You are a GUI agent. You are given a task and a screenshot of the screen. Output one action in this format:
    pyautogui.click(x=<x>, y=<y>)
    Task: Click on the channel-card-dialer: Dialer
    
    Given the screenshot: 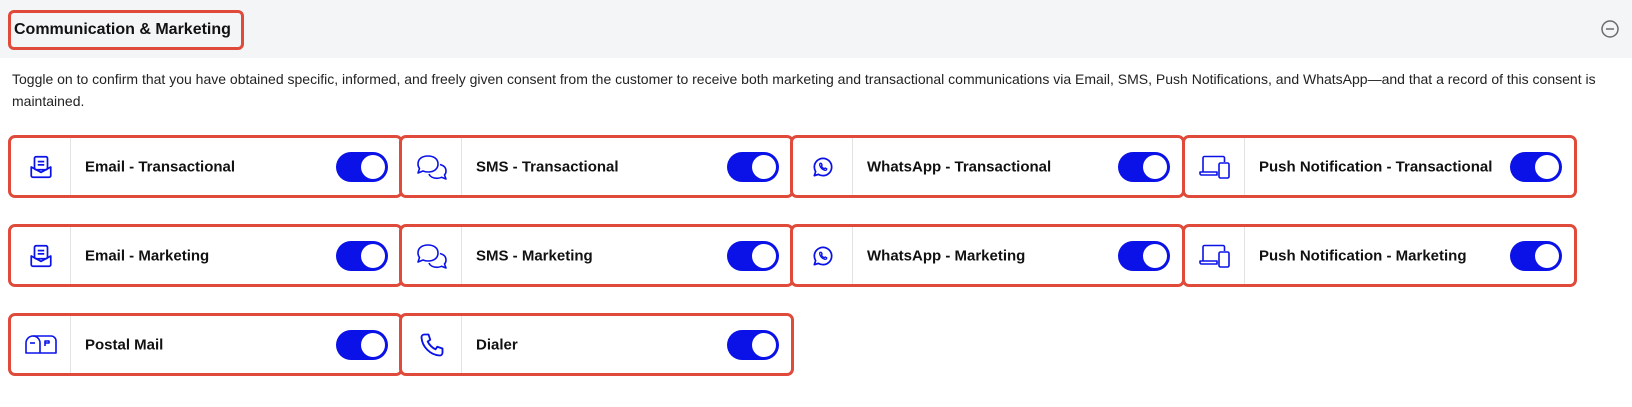 What is the action you would take?
    pyautogui.click(x=596, y=344)
    